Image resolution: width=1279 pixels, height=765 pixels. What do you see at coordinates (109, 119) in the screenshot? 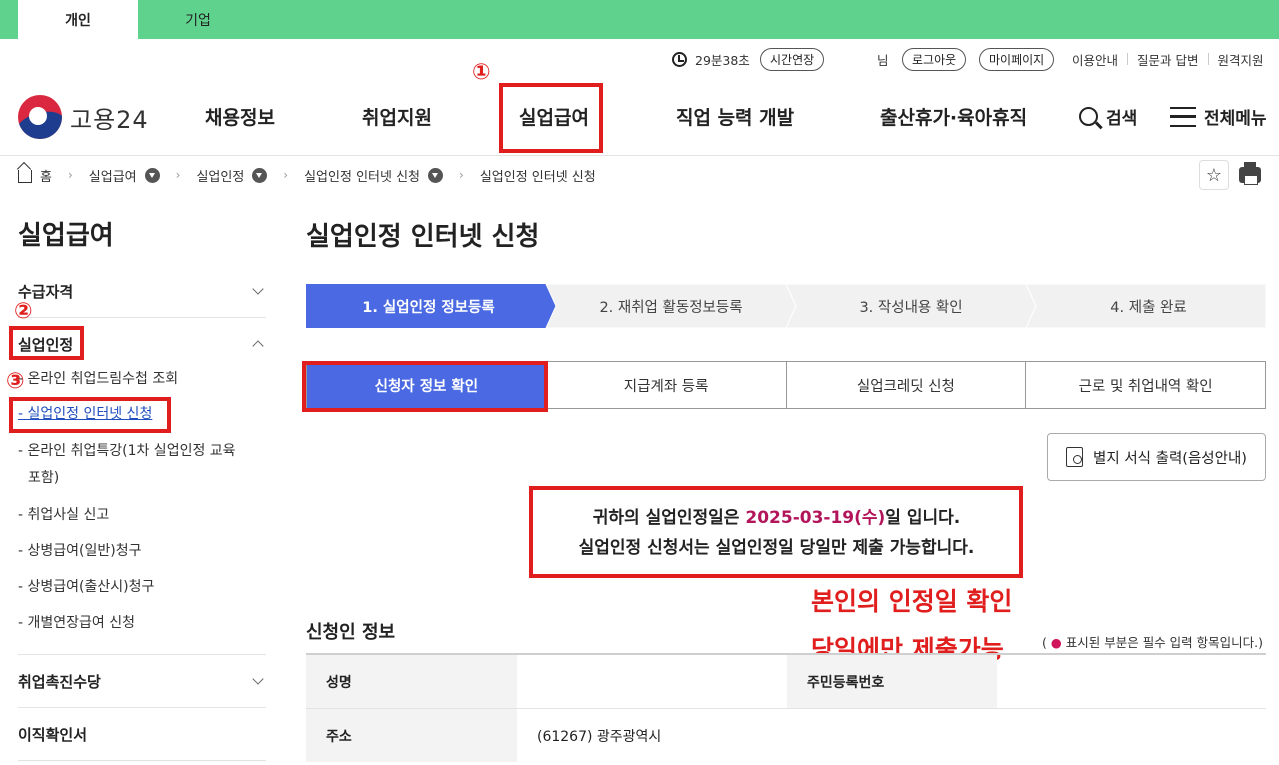
I see `logo-text: 고용24` at bounding box center [109, 119].